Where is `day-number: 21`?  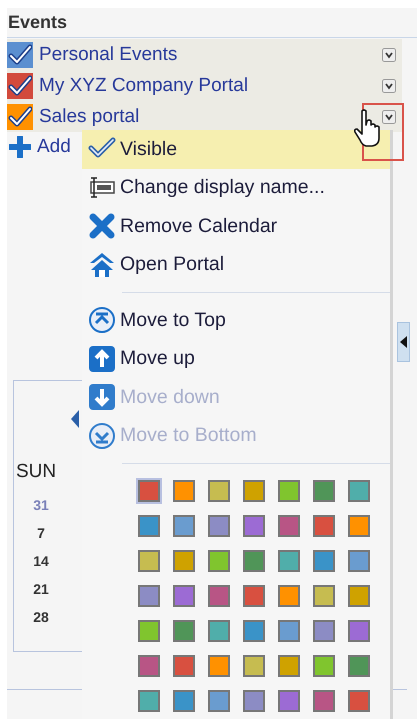
day-number: 21 is located at coordinates (41, 595).